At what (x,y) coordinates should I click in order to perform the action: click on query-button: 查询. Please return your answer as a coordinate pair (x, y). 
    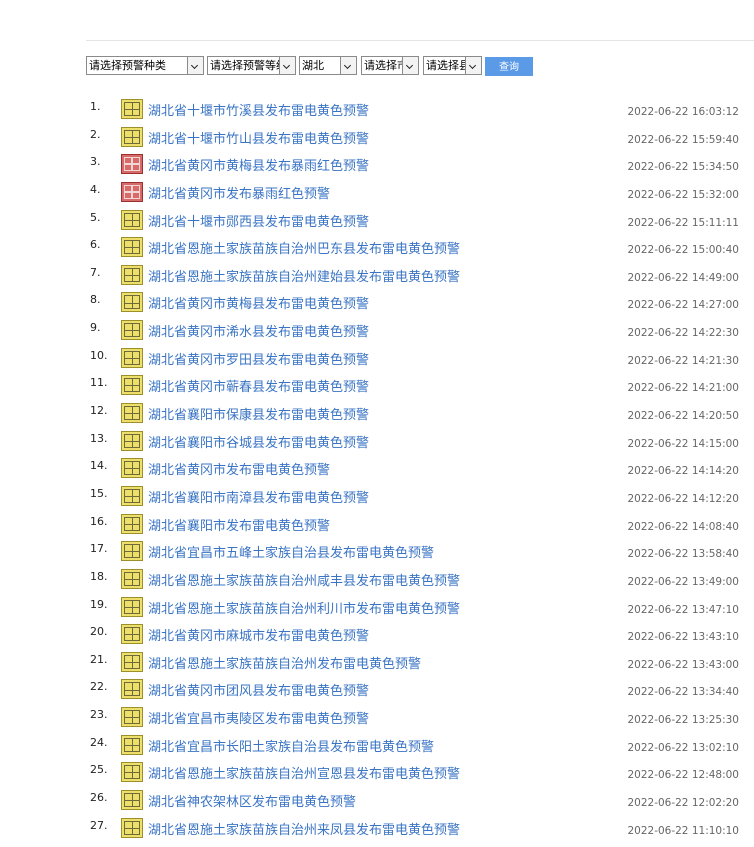
    Looking at the image, I should click on (509, 66).